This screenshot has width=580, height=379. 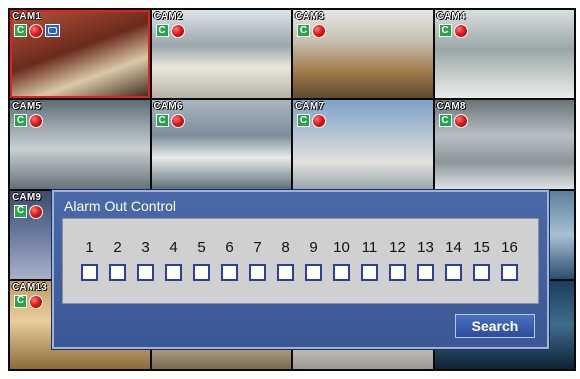 What do you see at coordinates (481, 247) in the screenshot?
I see `channel-number: 15` at bounding box center [481, 247].